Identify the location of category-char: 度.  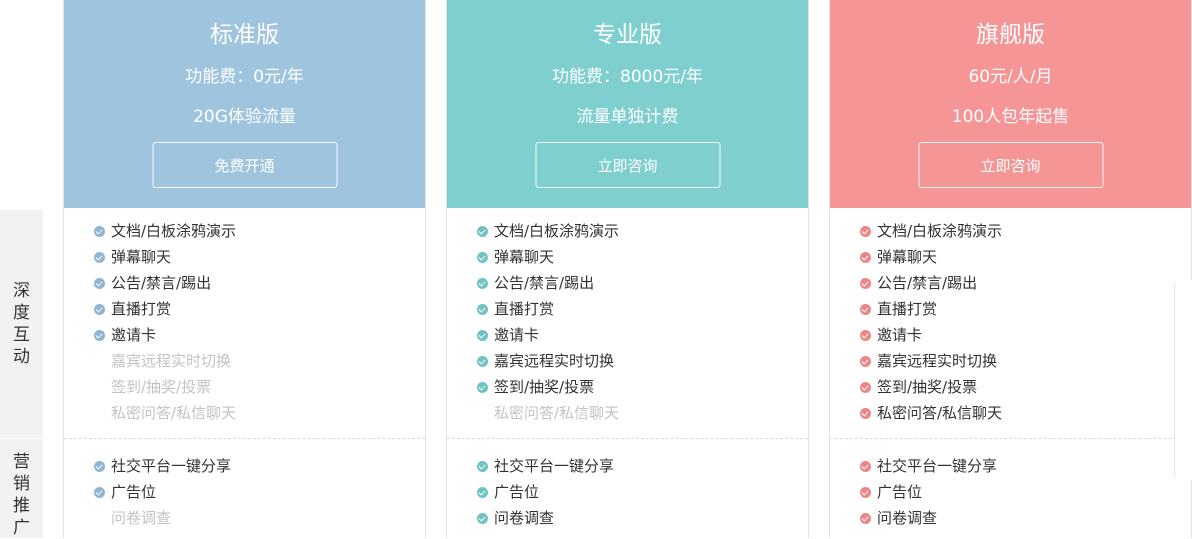
(21, 313).